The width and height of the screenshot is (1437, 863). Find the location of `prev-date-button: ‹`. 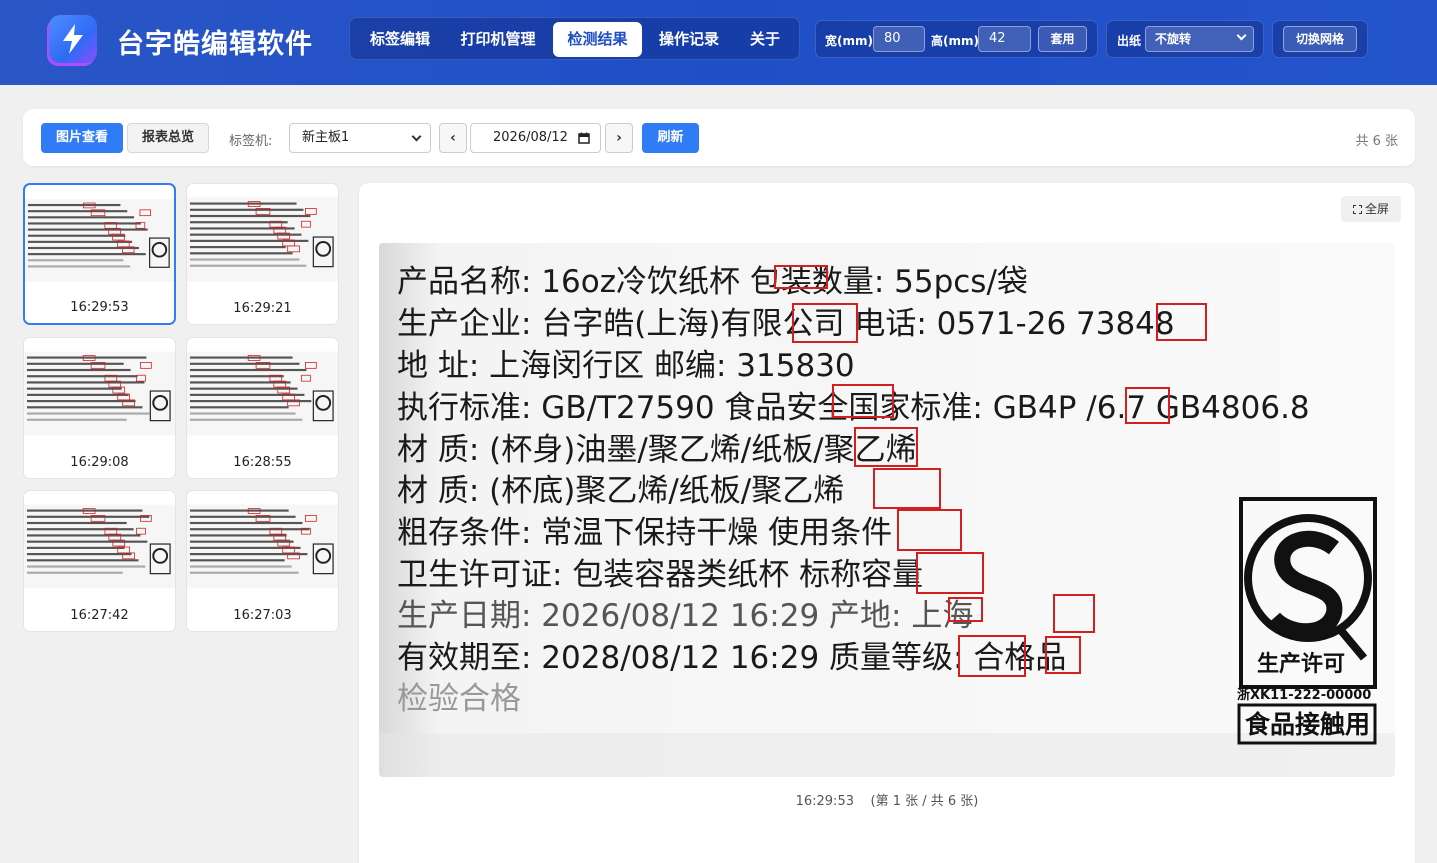

prev-date-button: ‹ is located at coordinates (453, 138).